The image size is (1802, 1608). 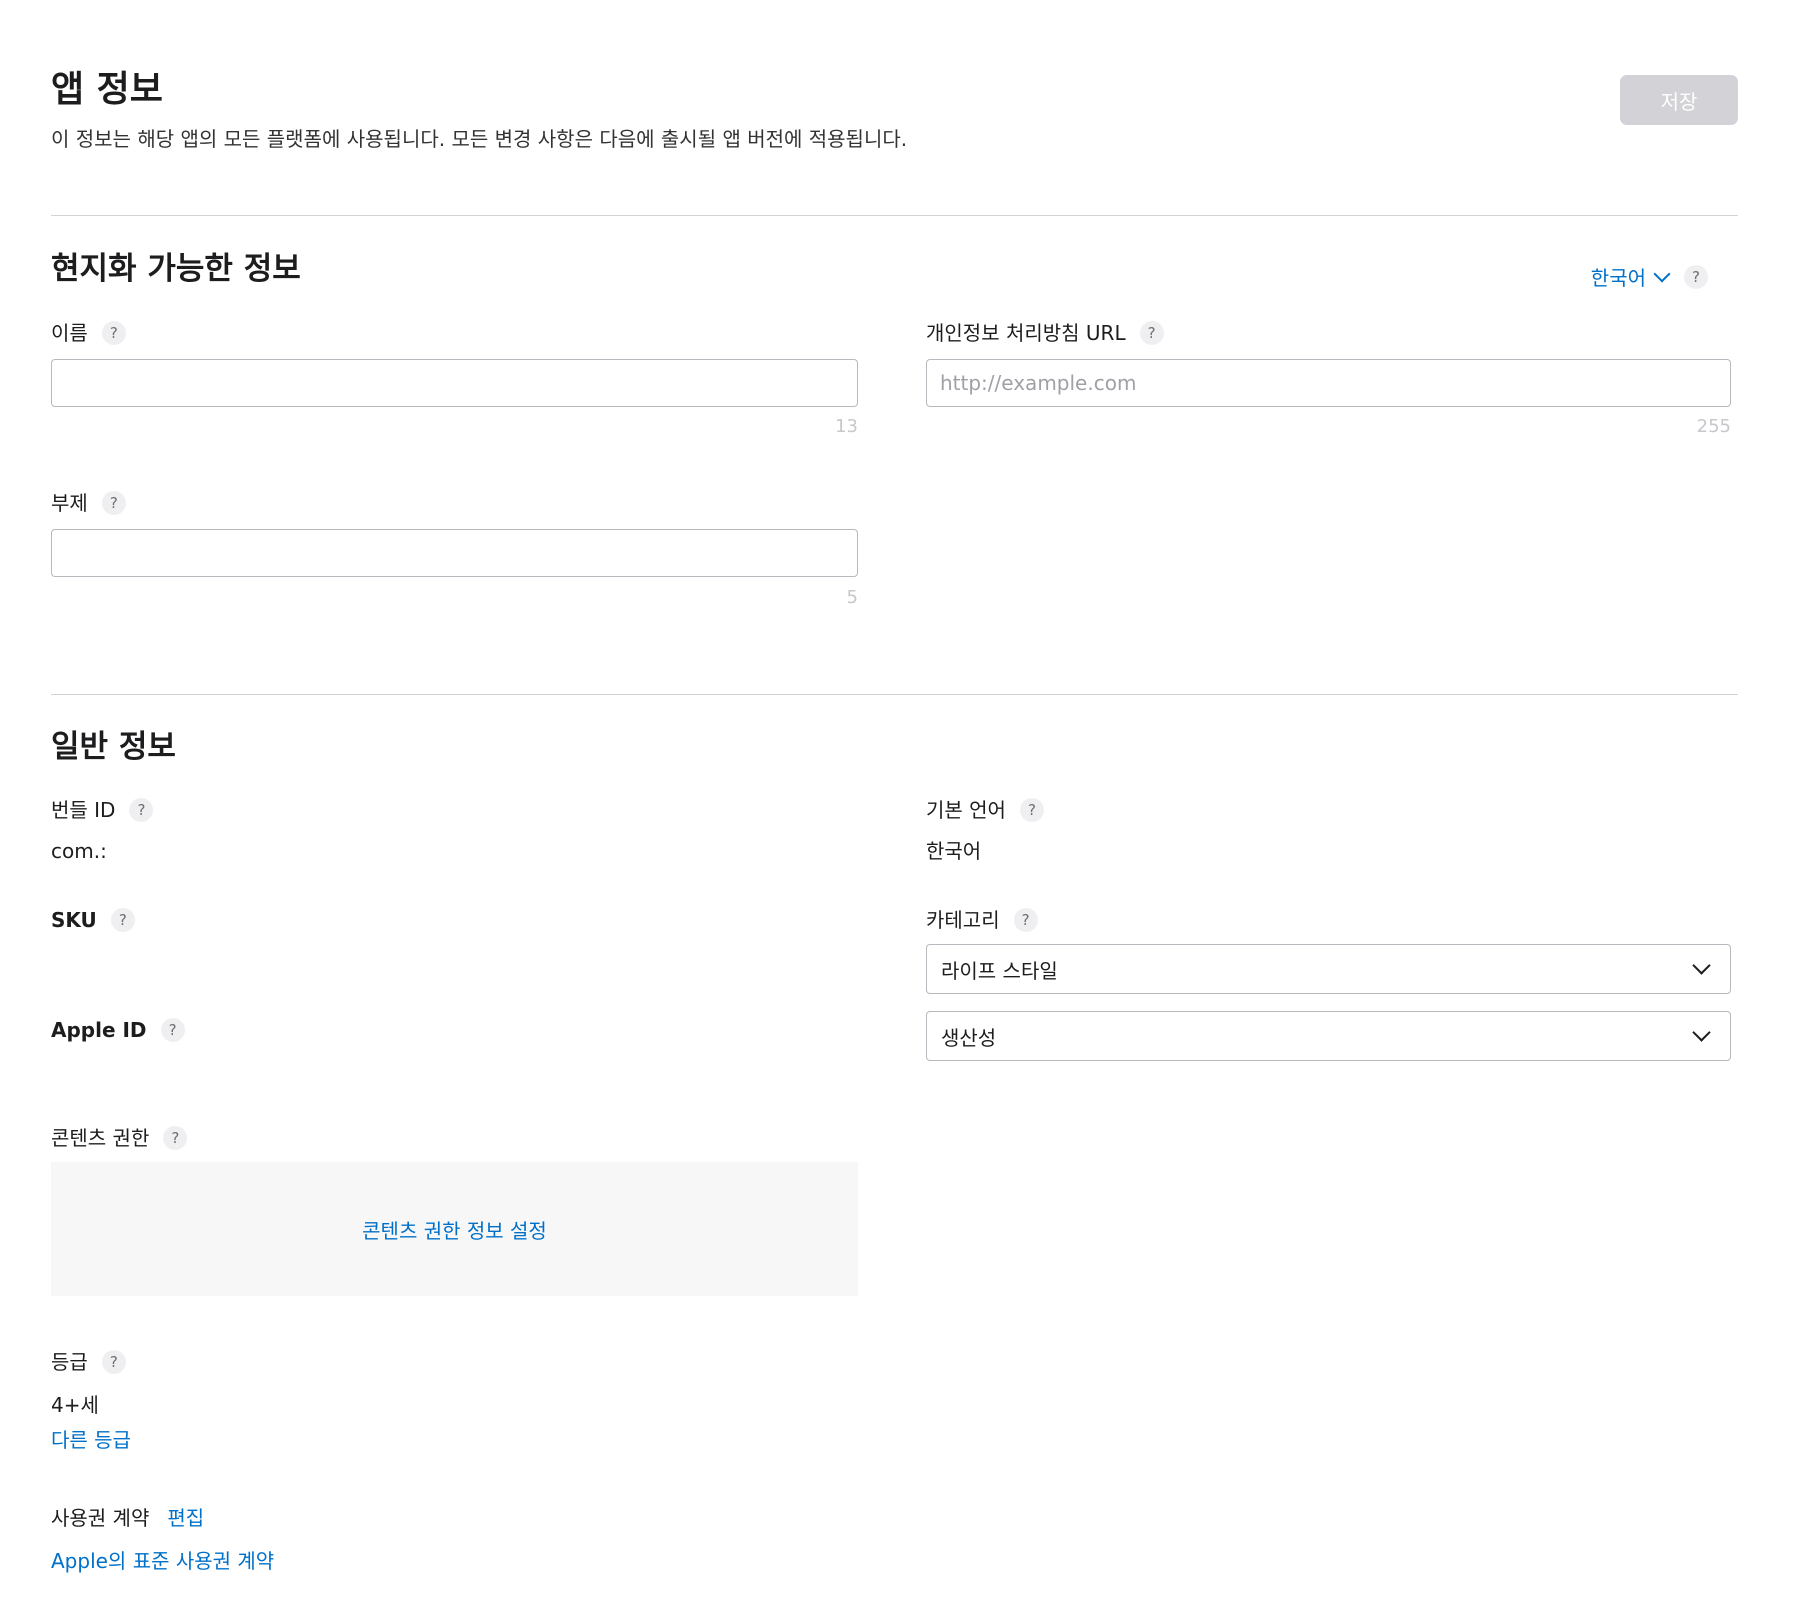 I want to click on general-info-title: 일반 정보, so click(x=113, y=747).